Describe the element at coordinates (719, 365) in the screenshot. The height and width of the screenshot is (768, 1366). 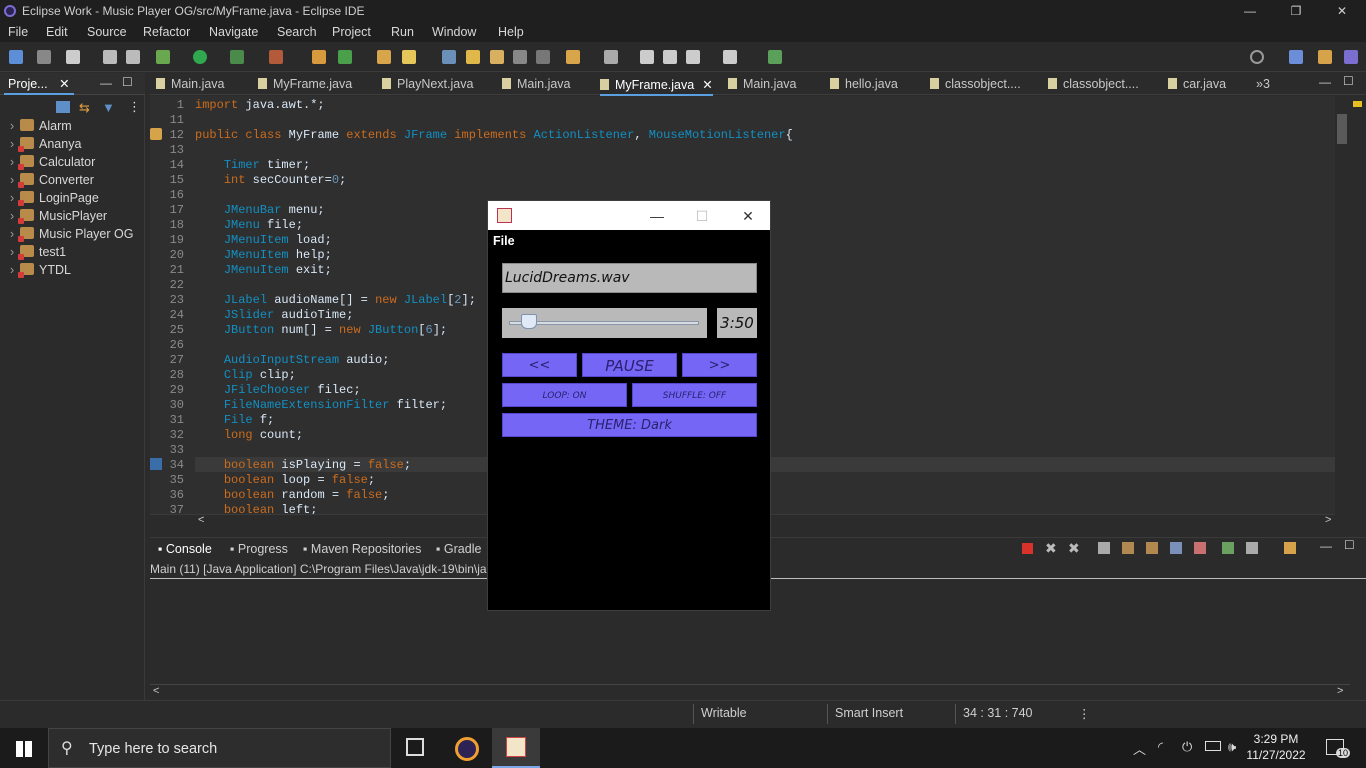
I see `next-button: >>` at that location.